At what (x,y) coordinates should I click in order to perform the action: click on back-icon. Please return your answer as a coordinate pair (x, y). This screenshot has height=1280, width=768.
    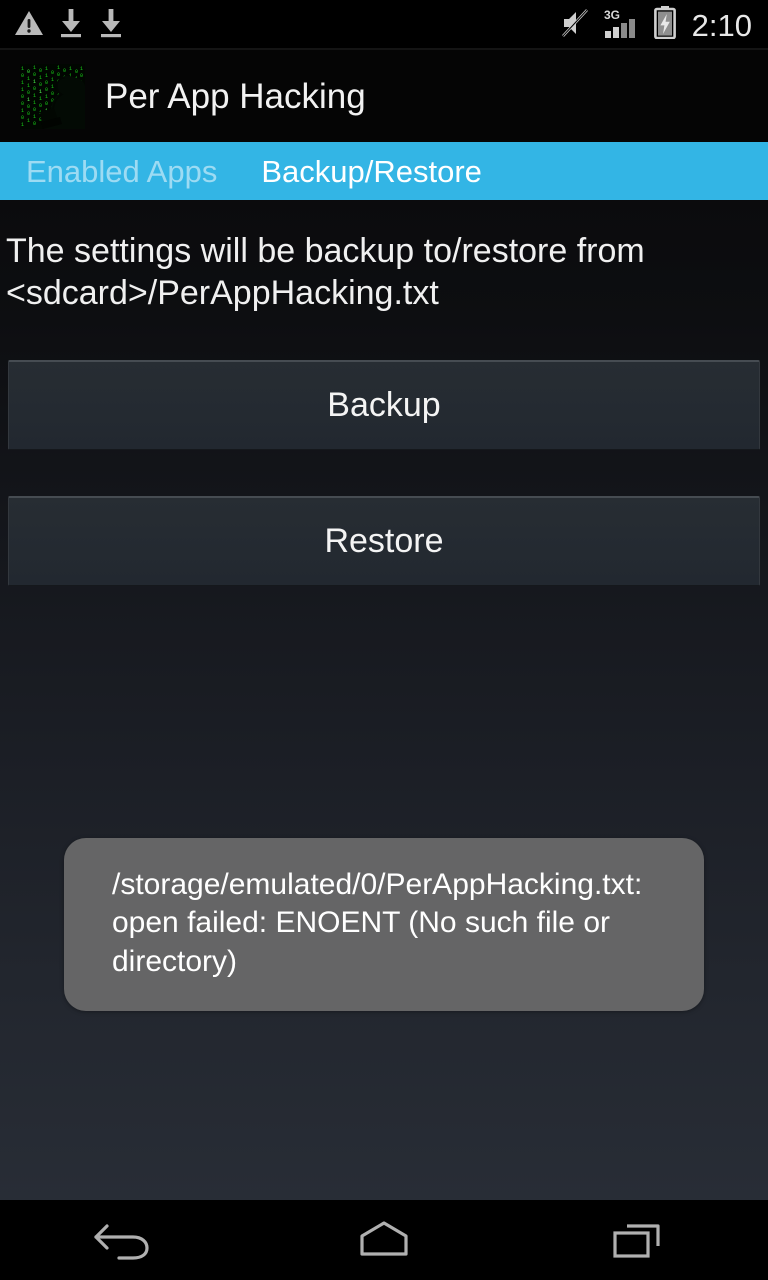
    Looking at the image, I should click on (128, 1240).